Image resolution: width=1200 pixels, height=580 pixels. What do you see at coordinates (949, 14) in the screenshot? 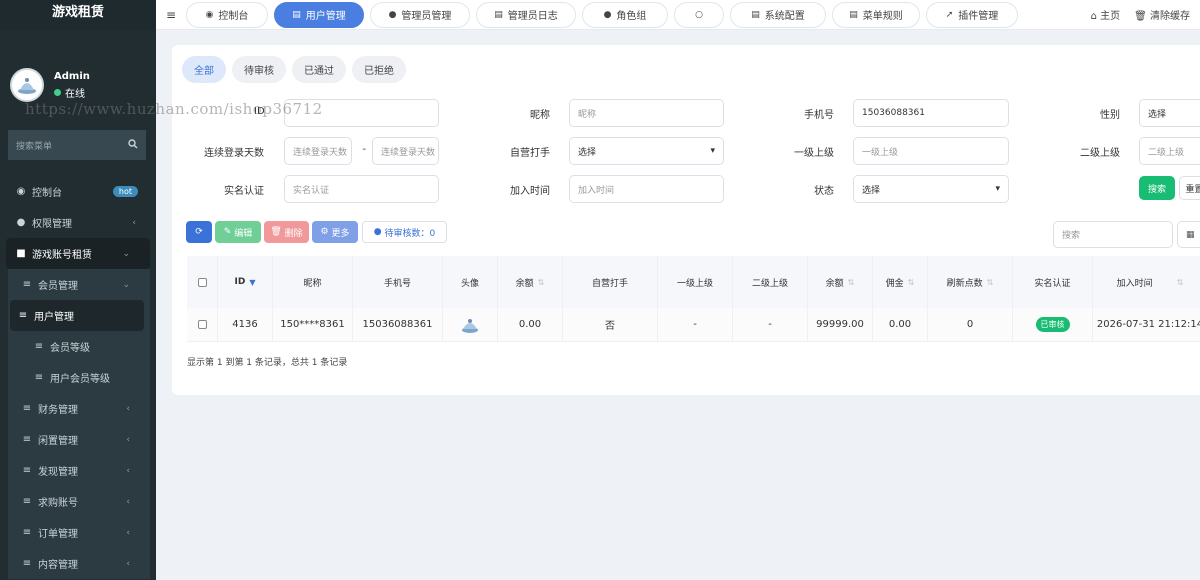
I see `rocket-icon: ➚` at bounding box center [949, 14].